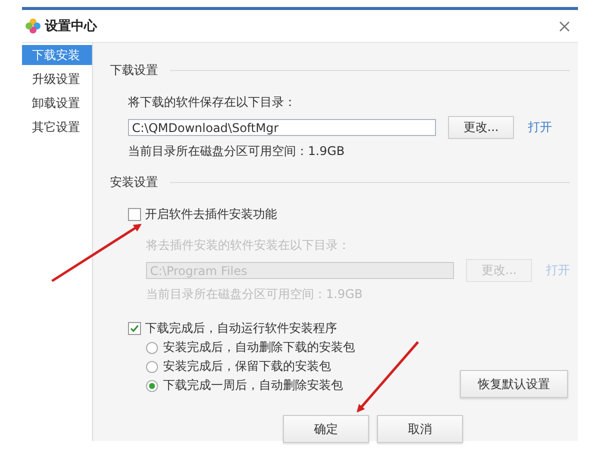 This screenshot has height=462, width=599. I want to click on sidebar-item: 升级设置, so click(57, 79).